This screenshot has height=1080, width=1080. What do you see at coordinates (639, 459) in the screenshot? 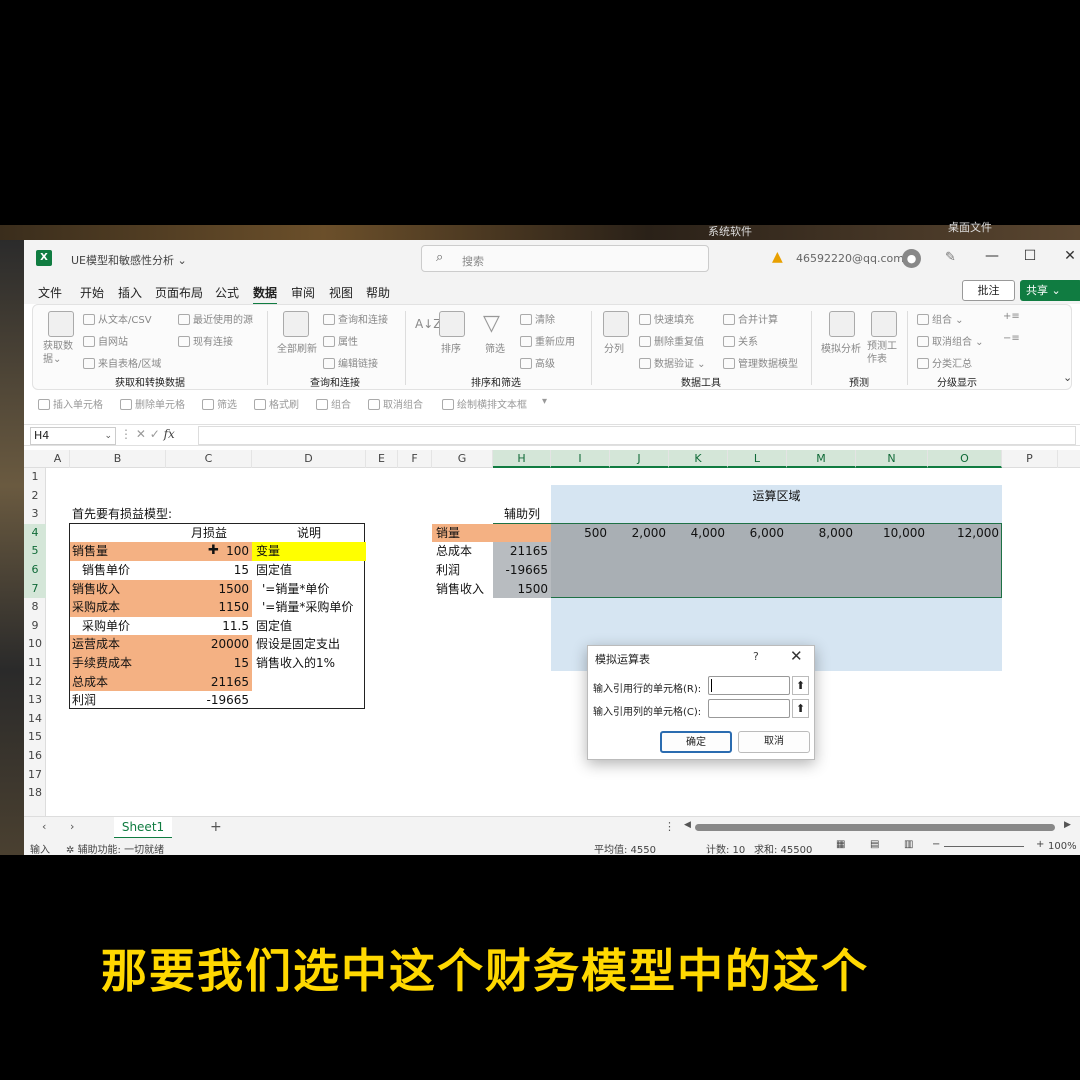
I see `column-header-j: J` at bounding box center [639, 459].